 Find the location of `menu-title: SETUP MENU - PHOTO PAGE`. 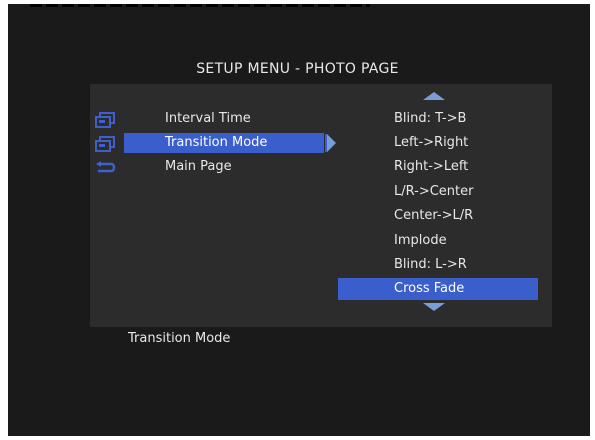

menu-title: SETUP MENU - PHOTO PAGE is located at coordinates (297, 69).